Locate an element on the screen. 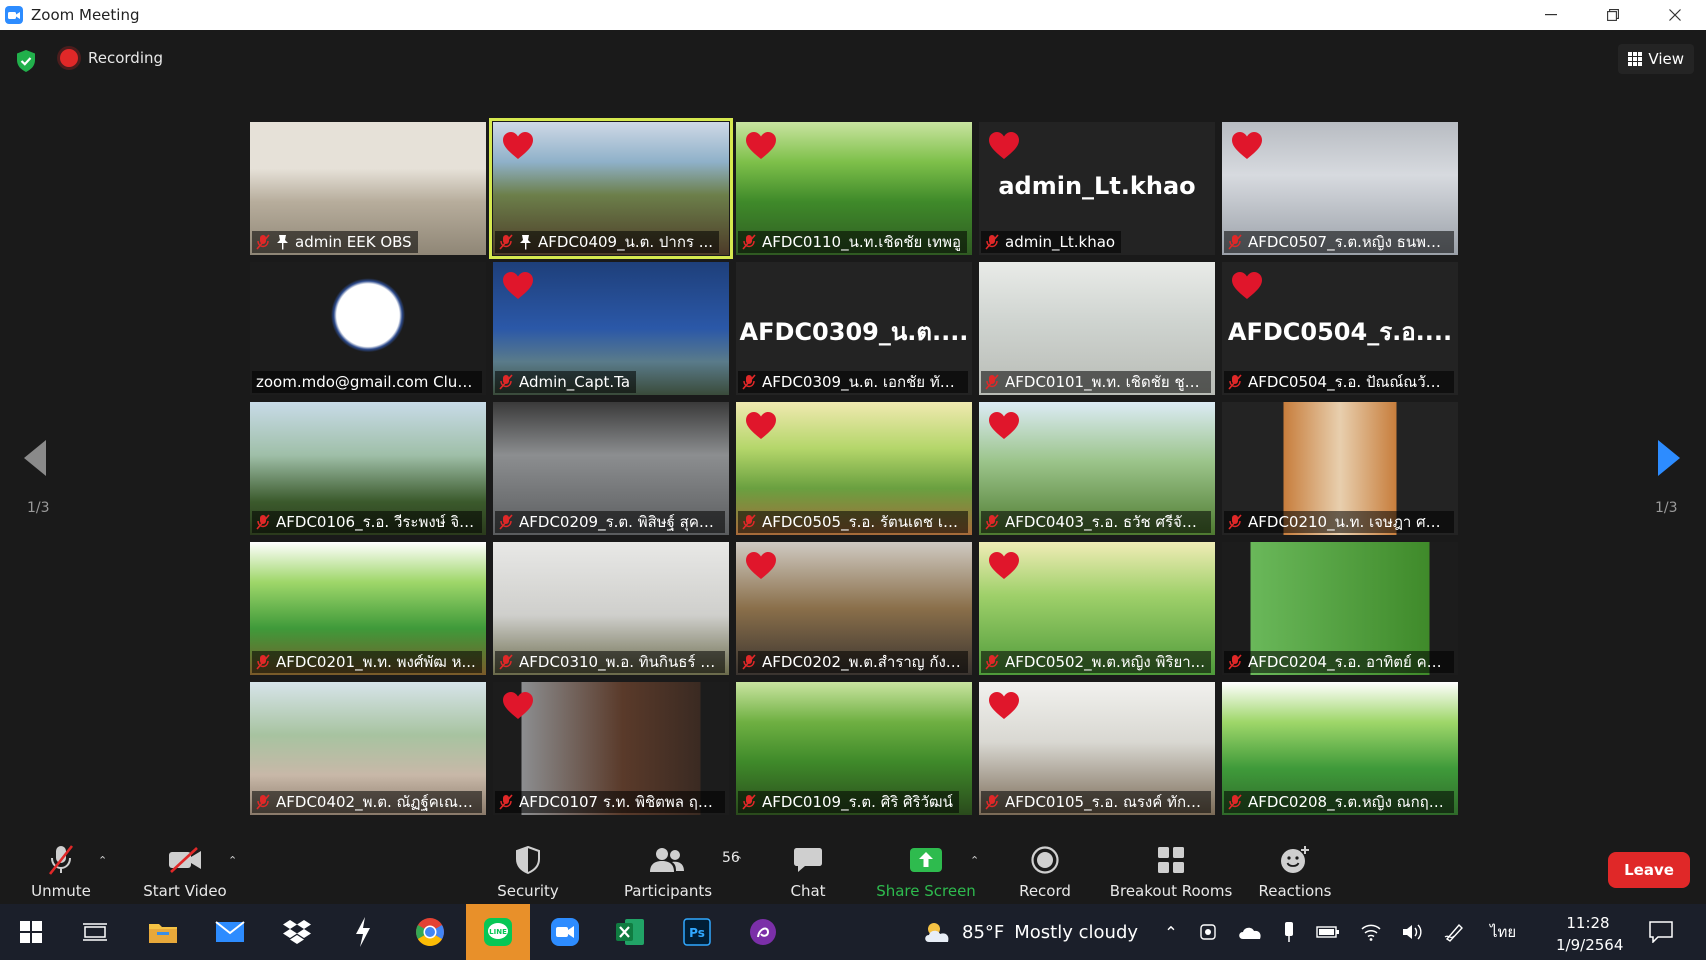  close-window-button is located at coordinates (1675, 15).